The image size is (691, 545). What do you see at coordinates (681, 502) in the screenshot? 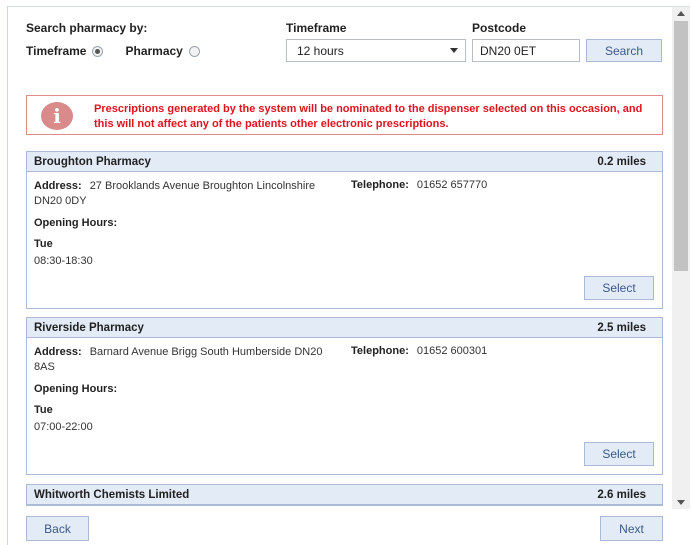
I see `scroll-down-icon` at bounding box center [681, 502].